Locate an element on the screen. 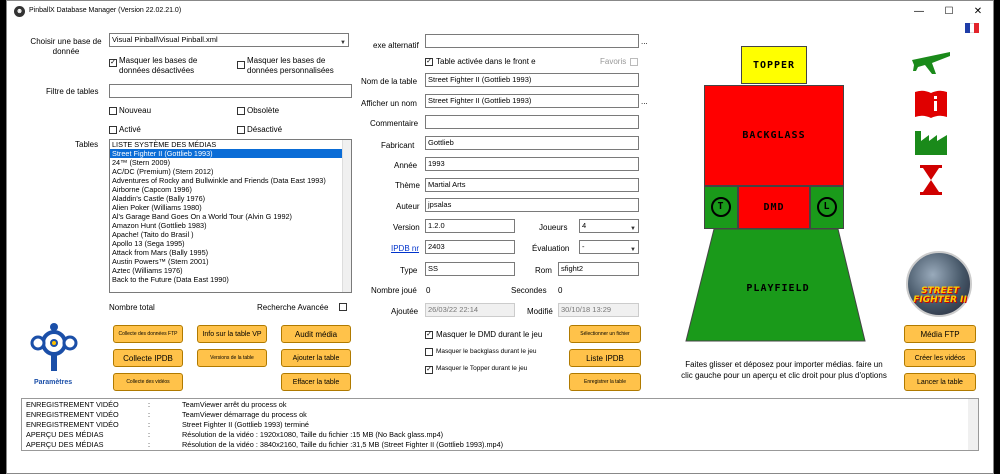 The width and height of the screenshot is (1000, 474). table-name-input: Street Fighter II (Gottlieb 1993) is located at coordinates (532, 80).